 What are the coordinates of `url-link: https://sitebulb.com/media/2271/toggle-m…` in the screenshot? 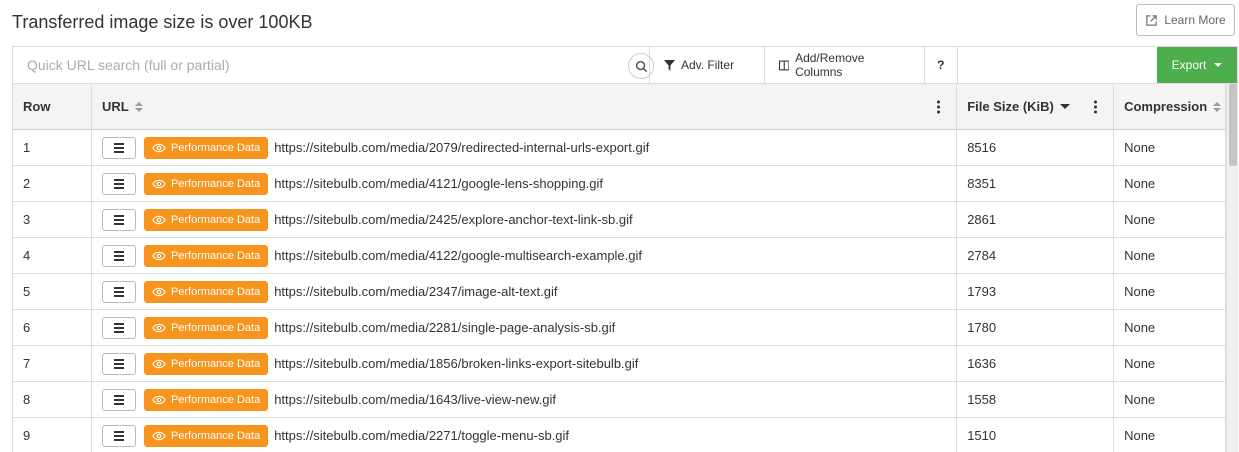 It's located at (421, 435).